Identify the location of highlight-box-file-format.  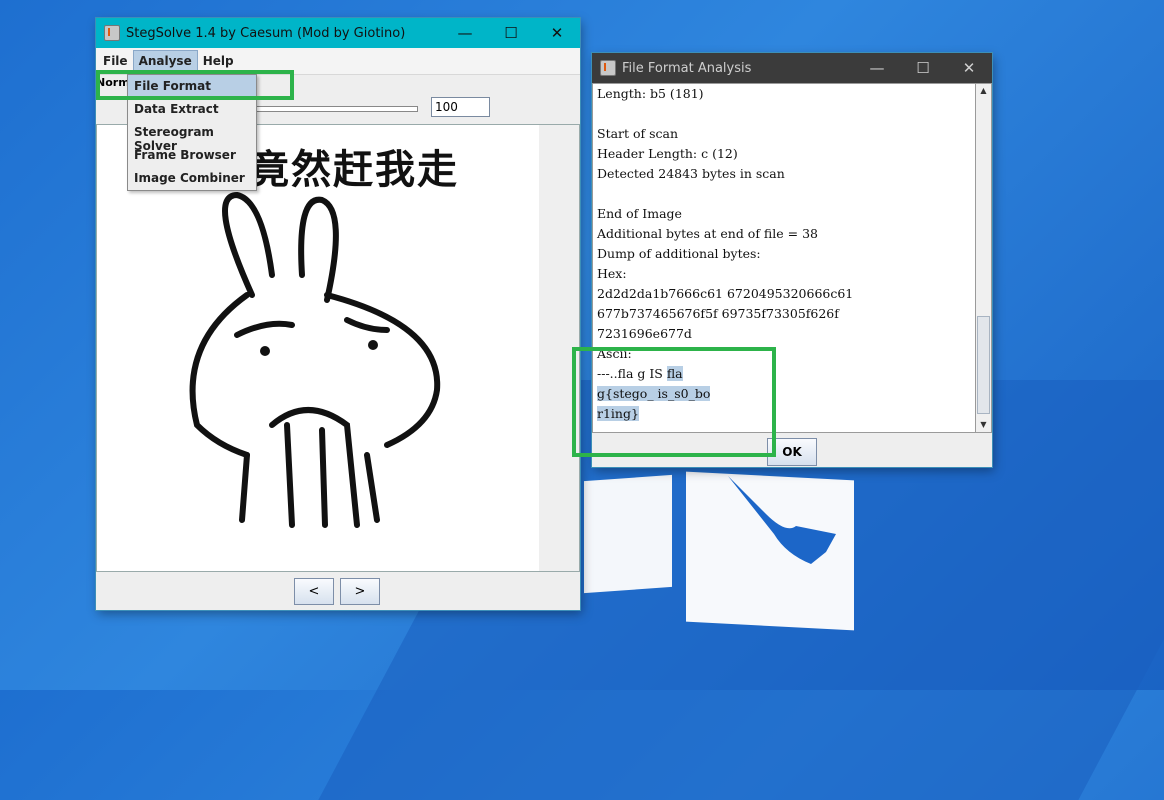
(195, 85).